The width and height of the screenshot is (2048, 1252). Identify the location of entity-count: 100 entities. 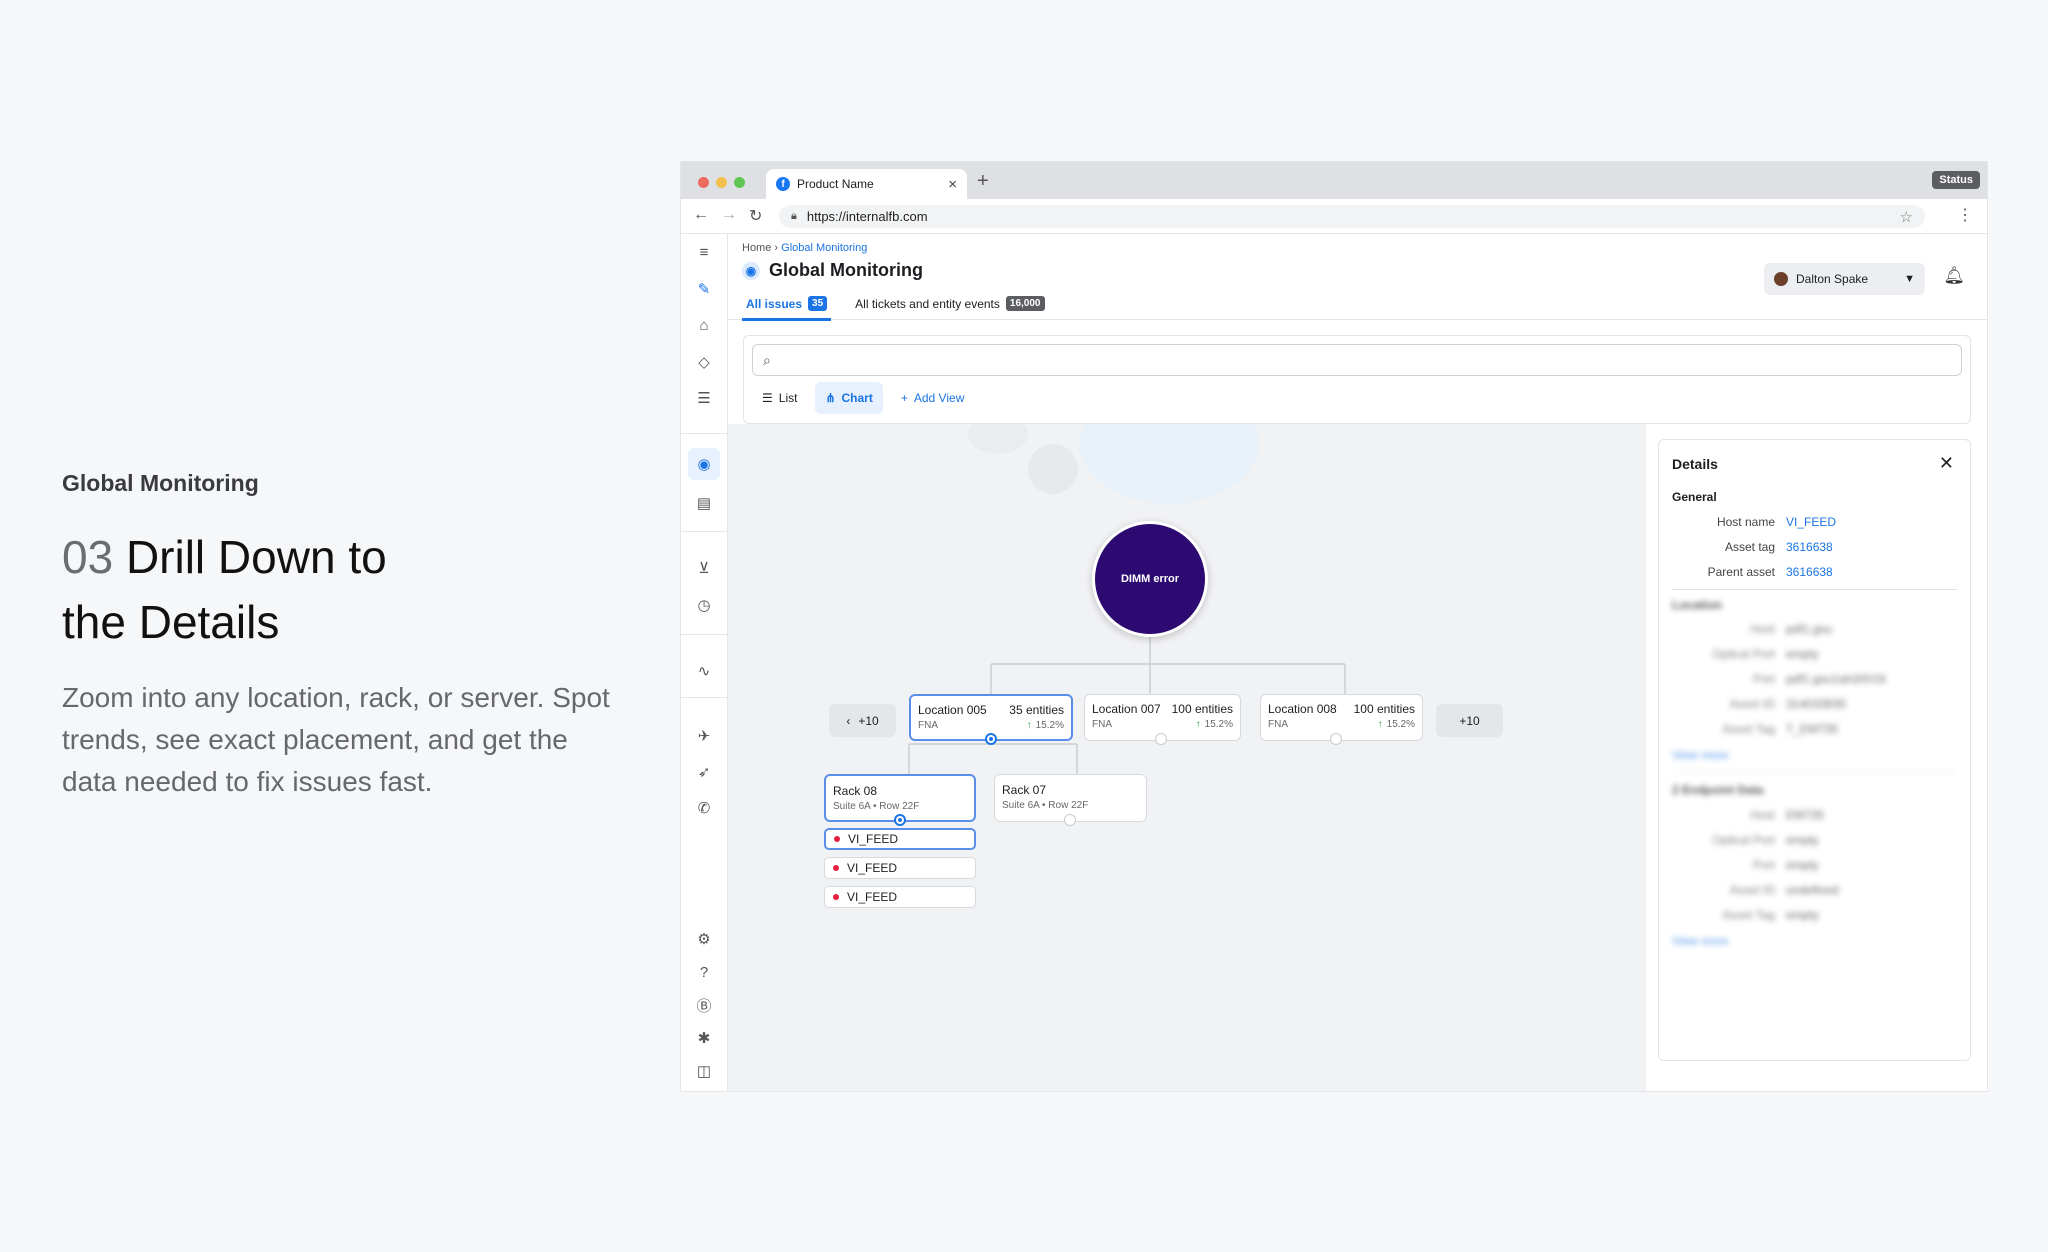
(1384, 709).